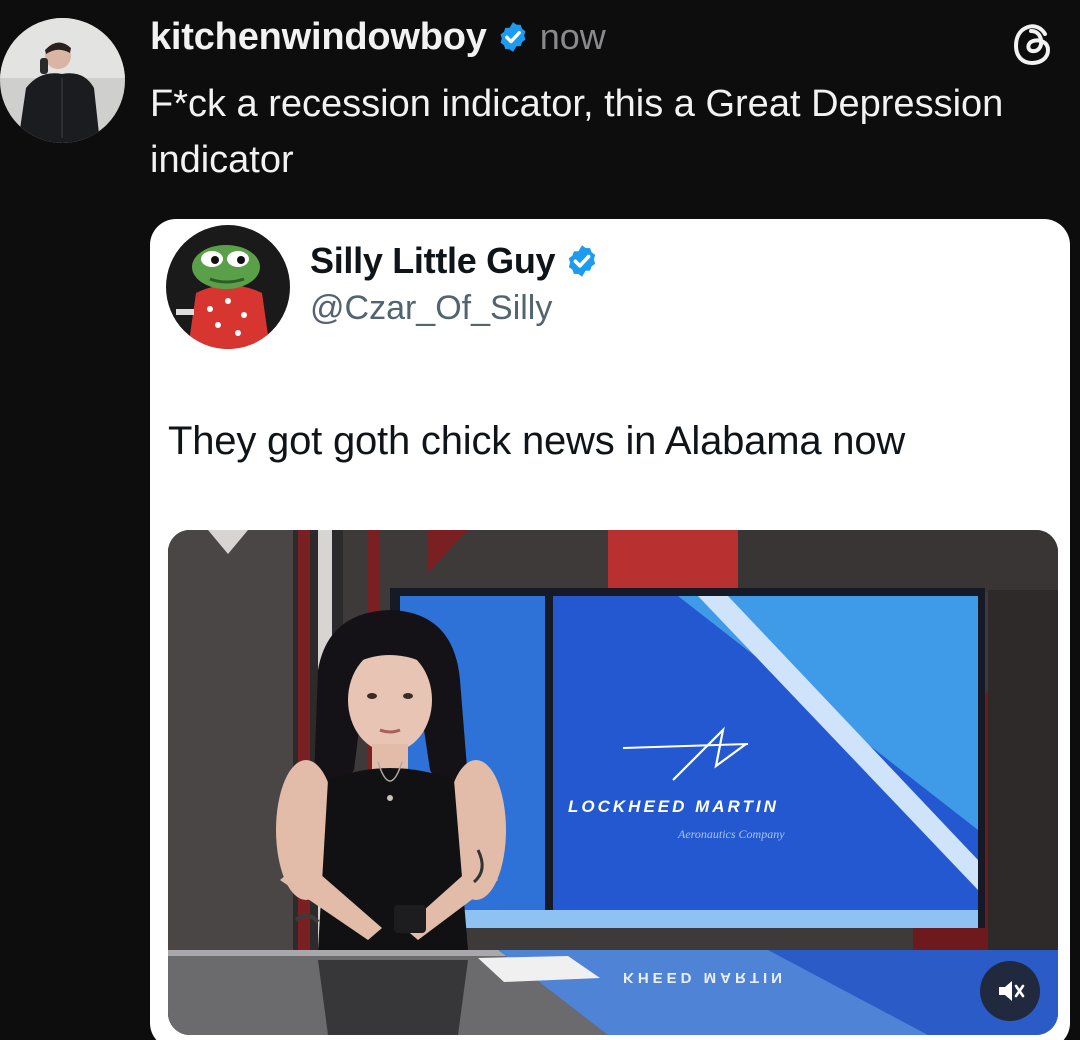 This screenshot has width=1080, height=1040. I want to click on quoted-display-name: Silly Little Guy, so click(433, 261).